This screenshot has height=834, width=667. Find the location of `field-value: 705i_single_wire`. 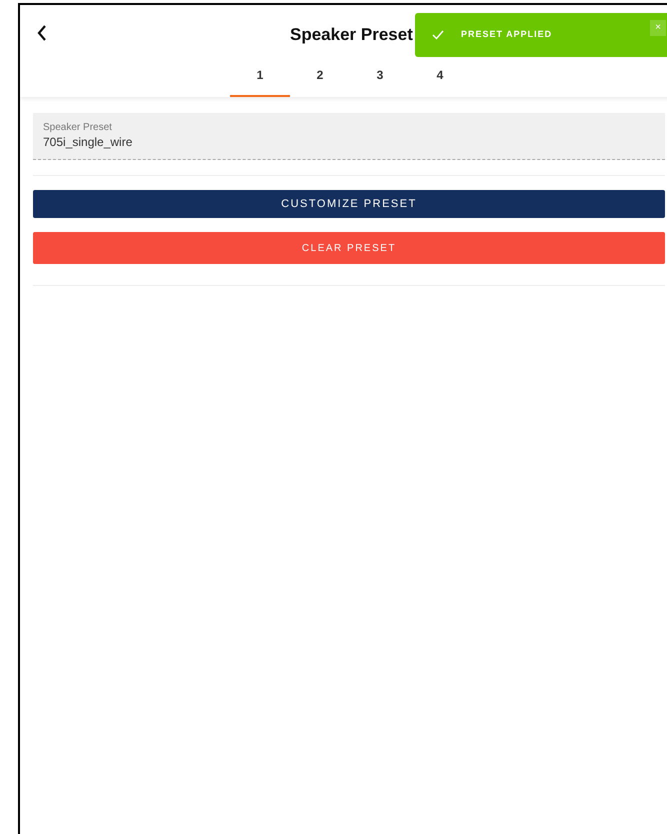

field-value: 705i_single_wire is located at coordinates (88, 142).